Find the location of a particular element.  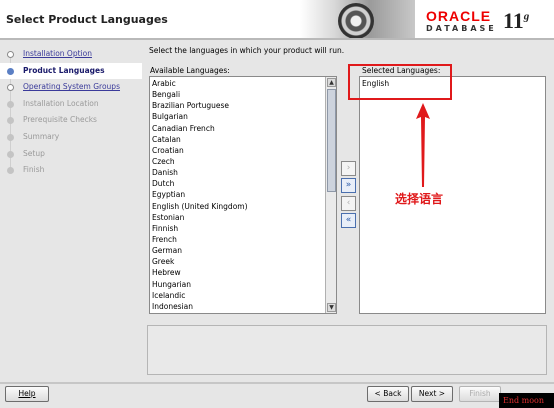

nav-item-operating-system-groups: Operating System Groups is located at coordinates (71, 87).